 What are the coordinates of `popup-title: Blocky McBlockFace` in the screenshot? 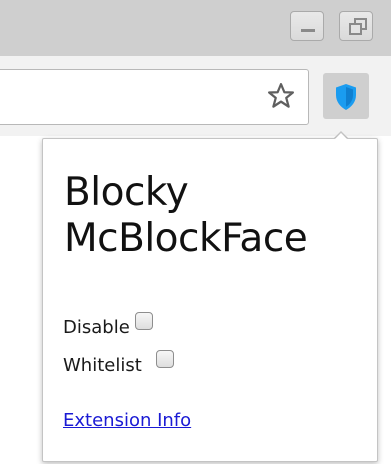 It's located at (186, 215).